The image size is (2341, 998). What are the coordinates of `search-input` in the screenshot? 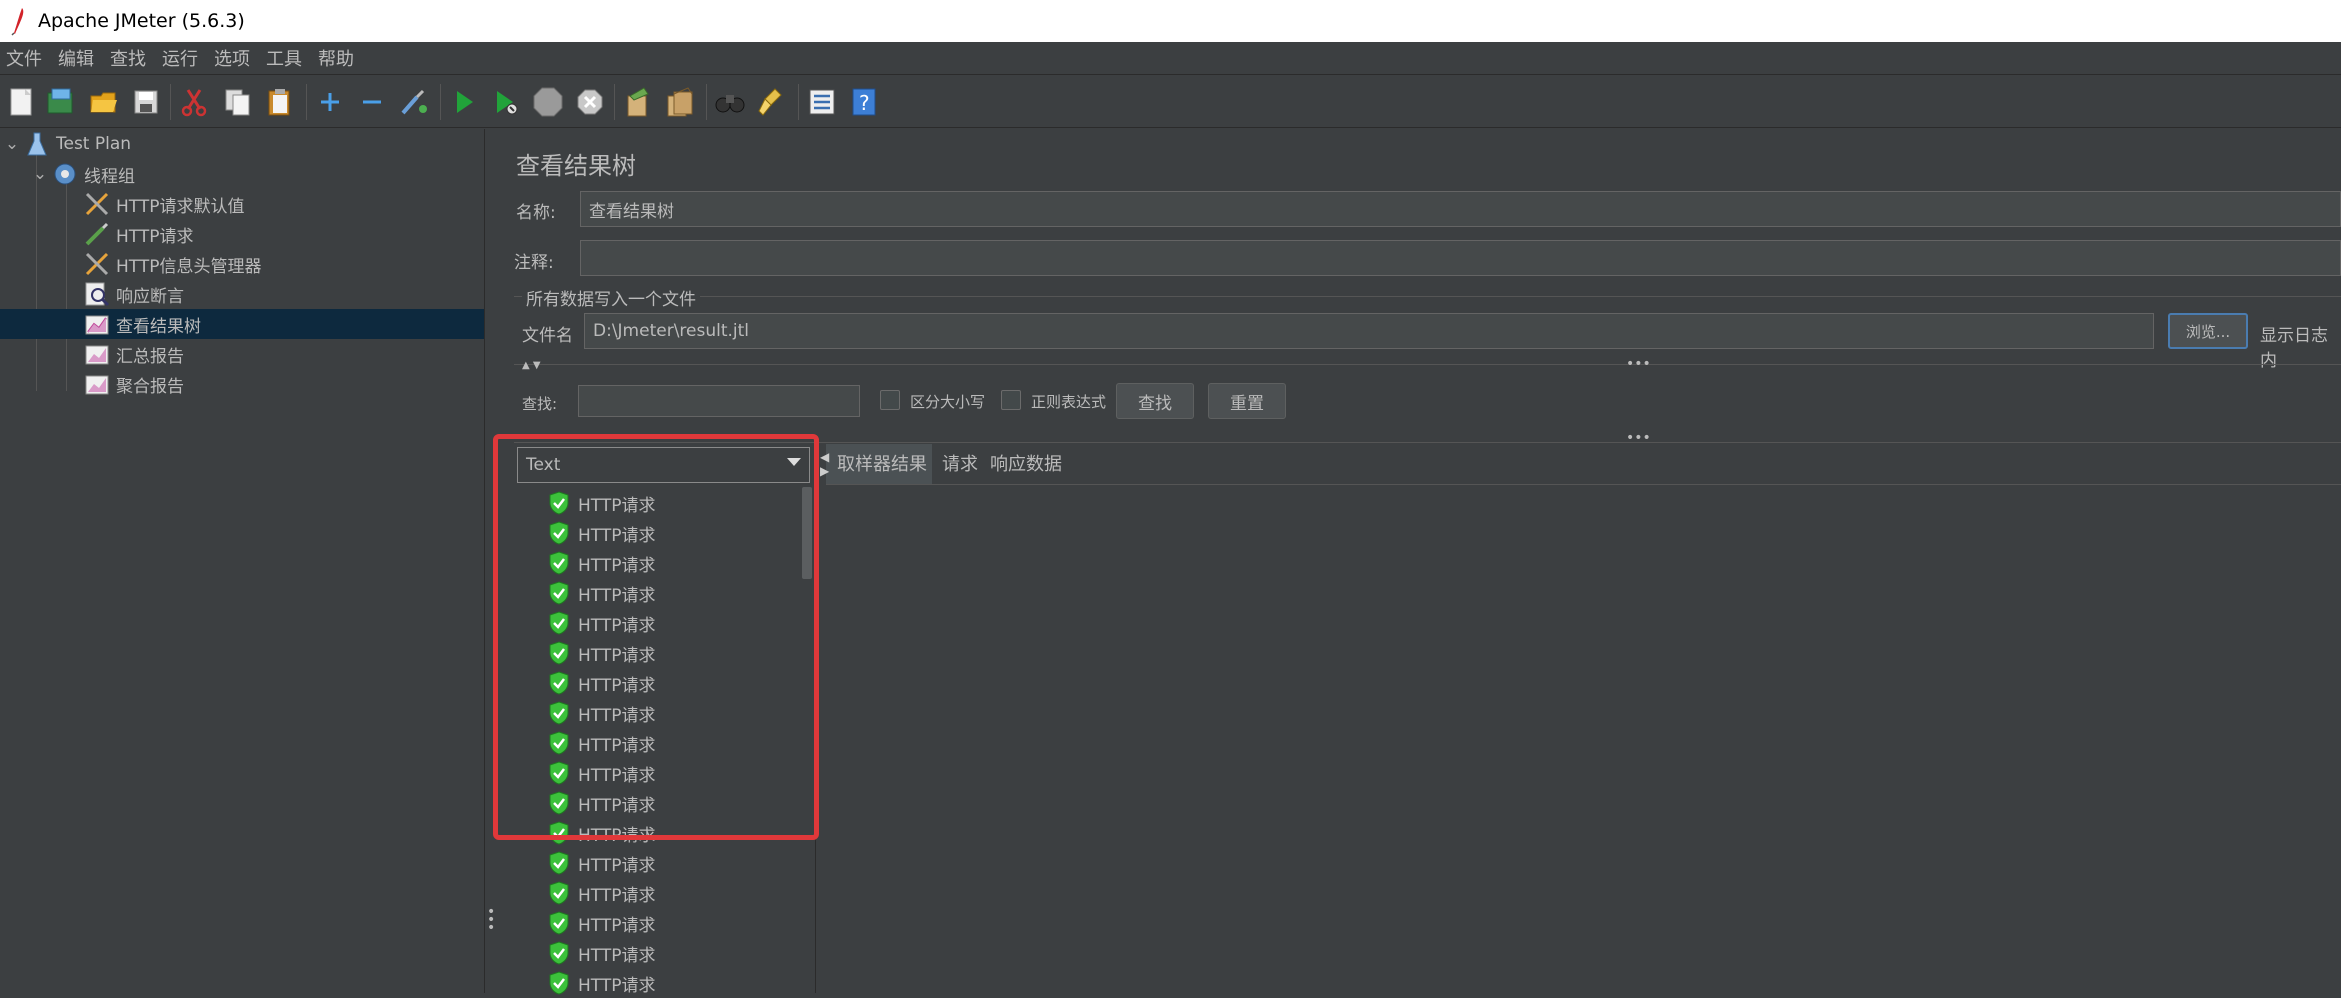 It's located at (719, 401).